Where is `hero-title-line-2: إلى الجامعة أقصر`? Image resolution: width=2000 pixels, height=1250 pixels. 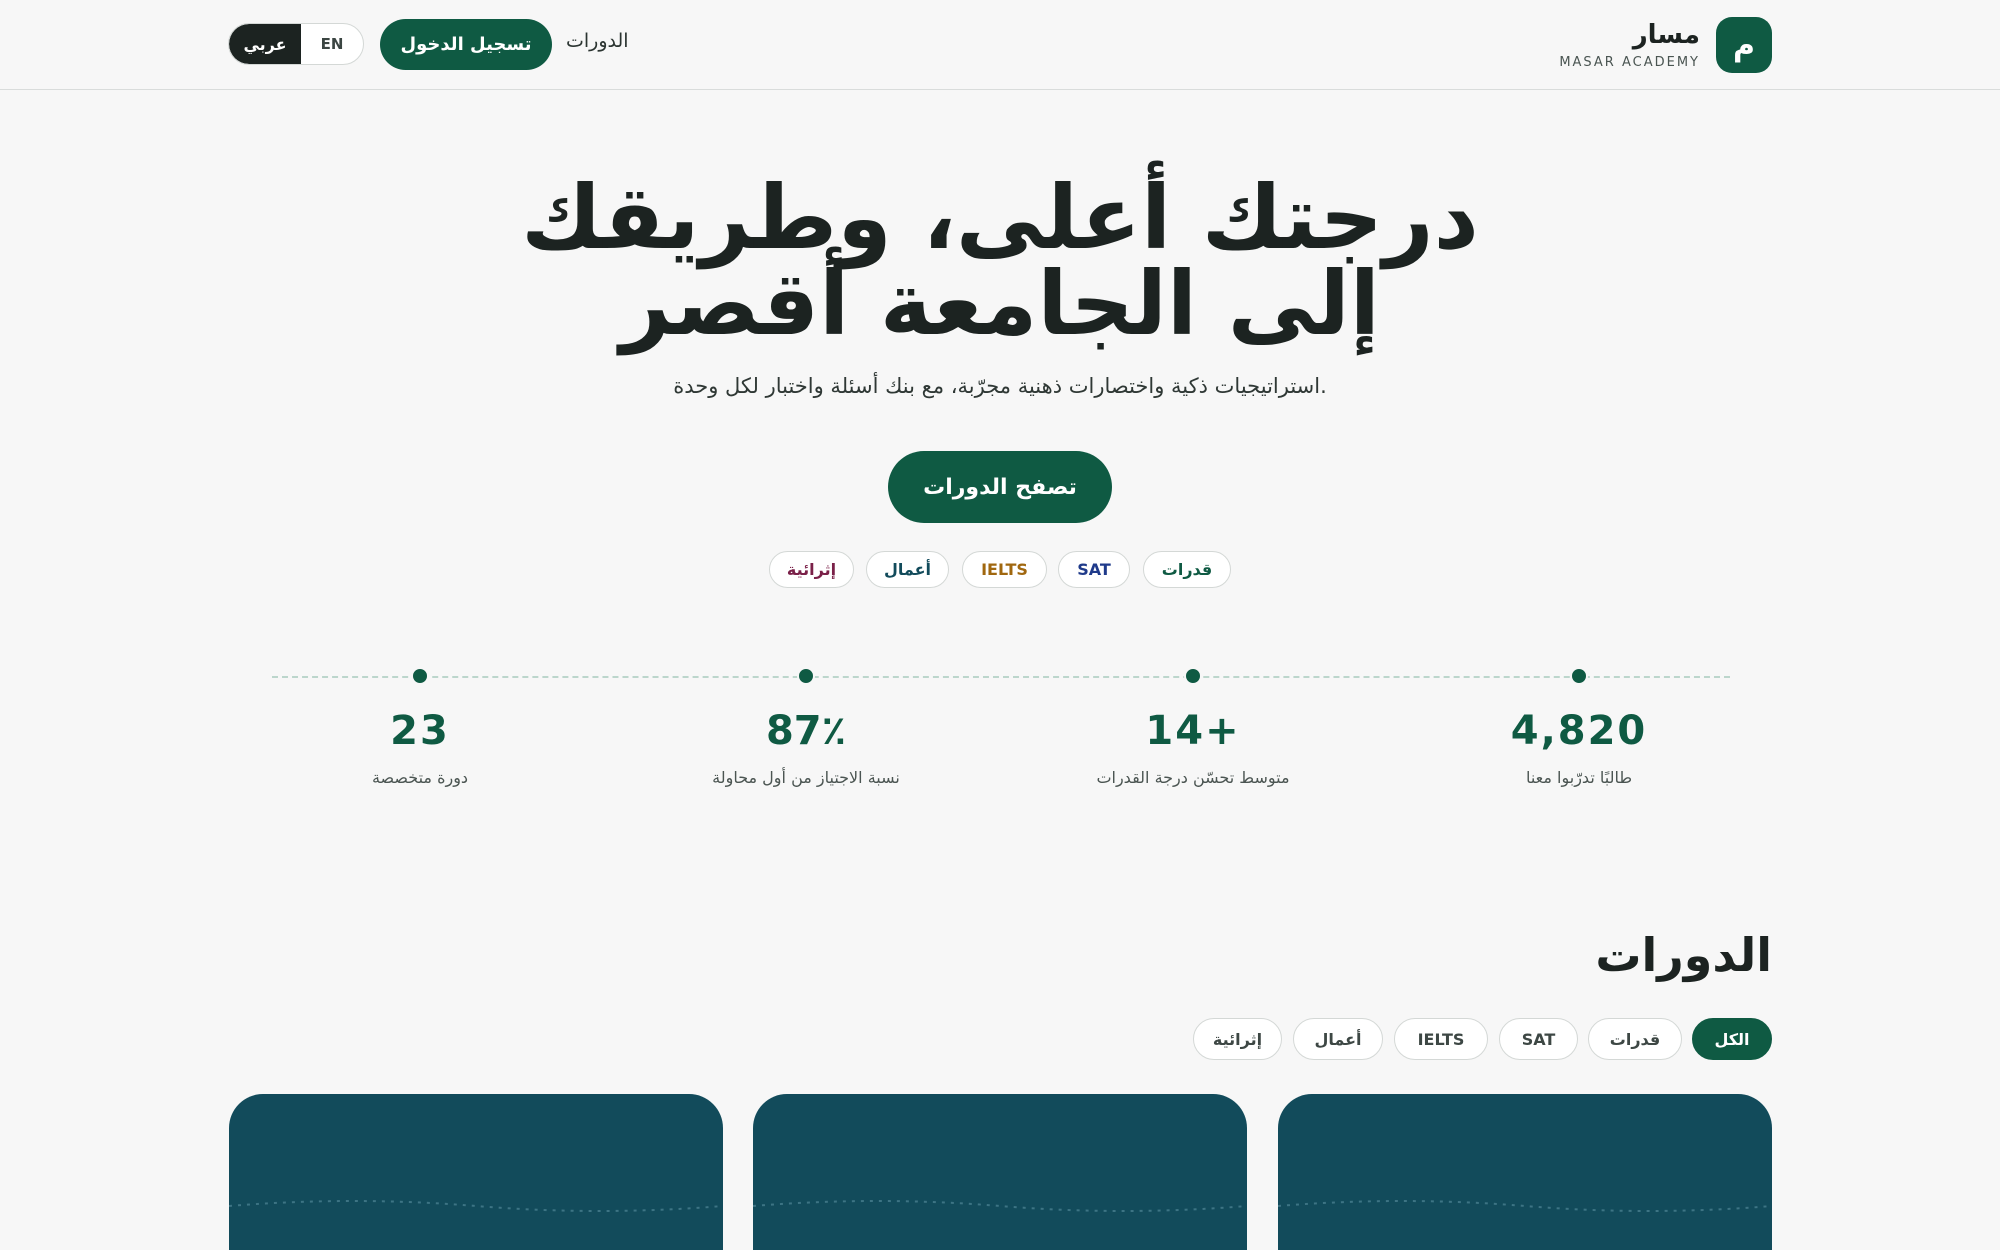
hero-title-line-2: إلى الجامعة أقصر is located at coordinates (1000, 303).